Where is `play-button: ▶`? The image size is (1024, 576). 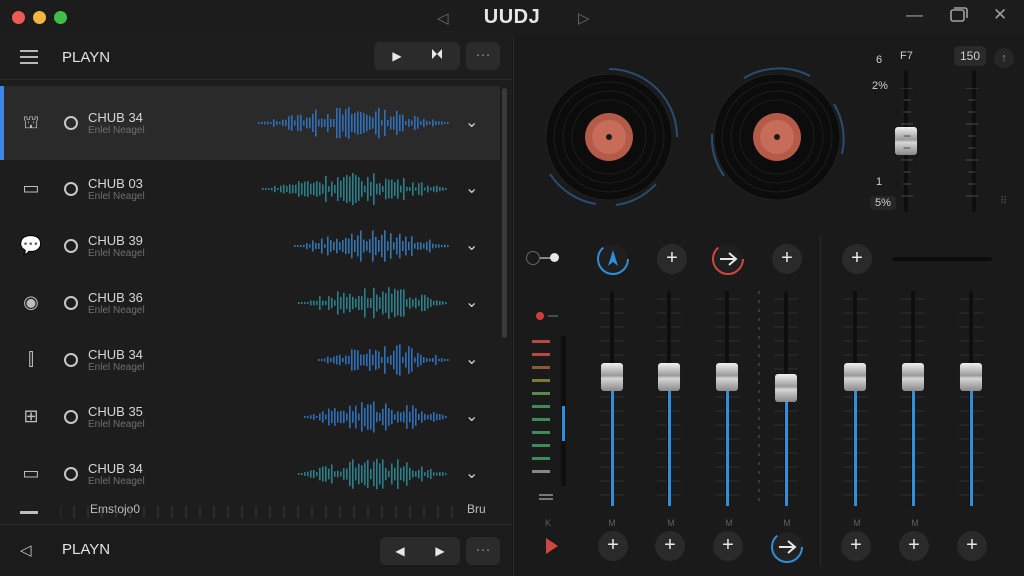 play-button: ▶ is located at coordinates (397, 56).